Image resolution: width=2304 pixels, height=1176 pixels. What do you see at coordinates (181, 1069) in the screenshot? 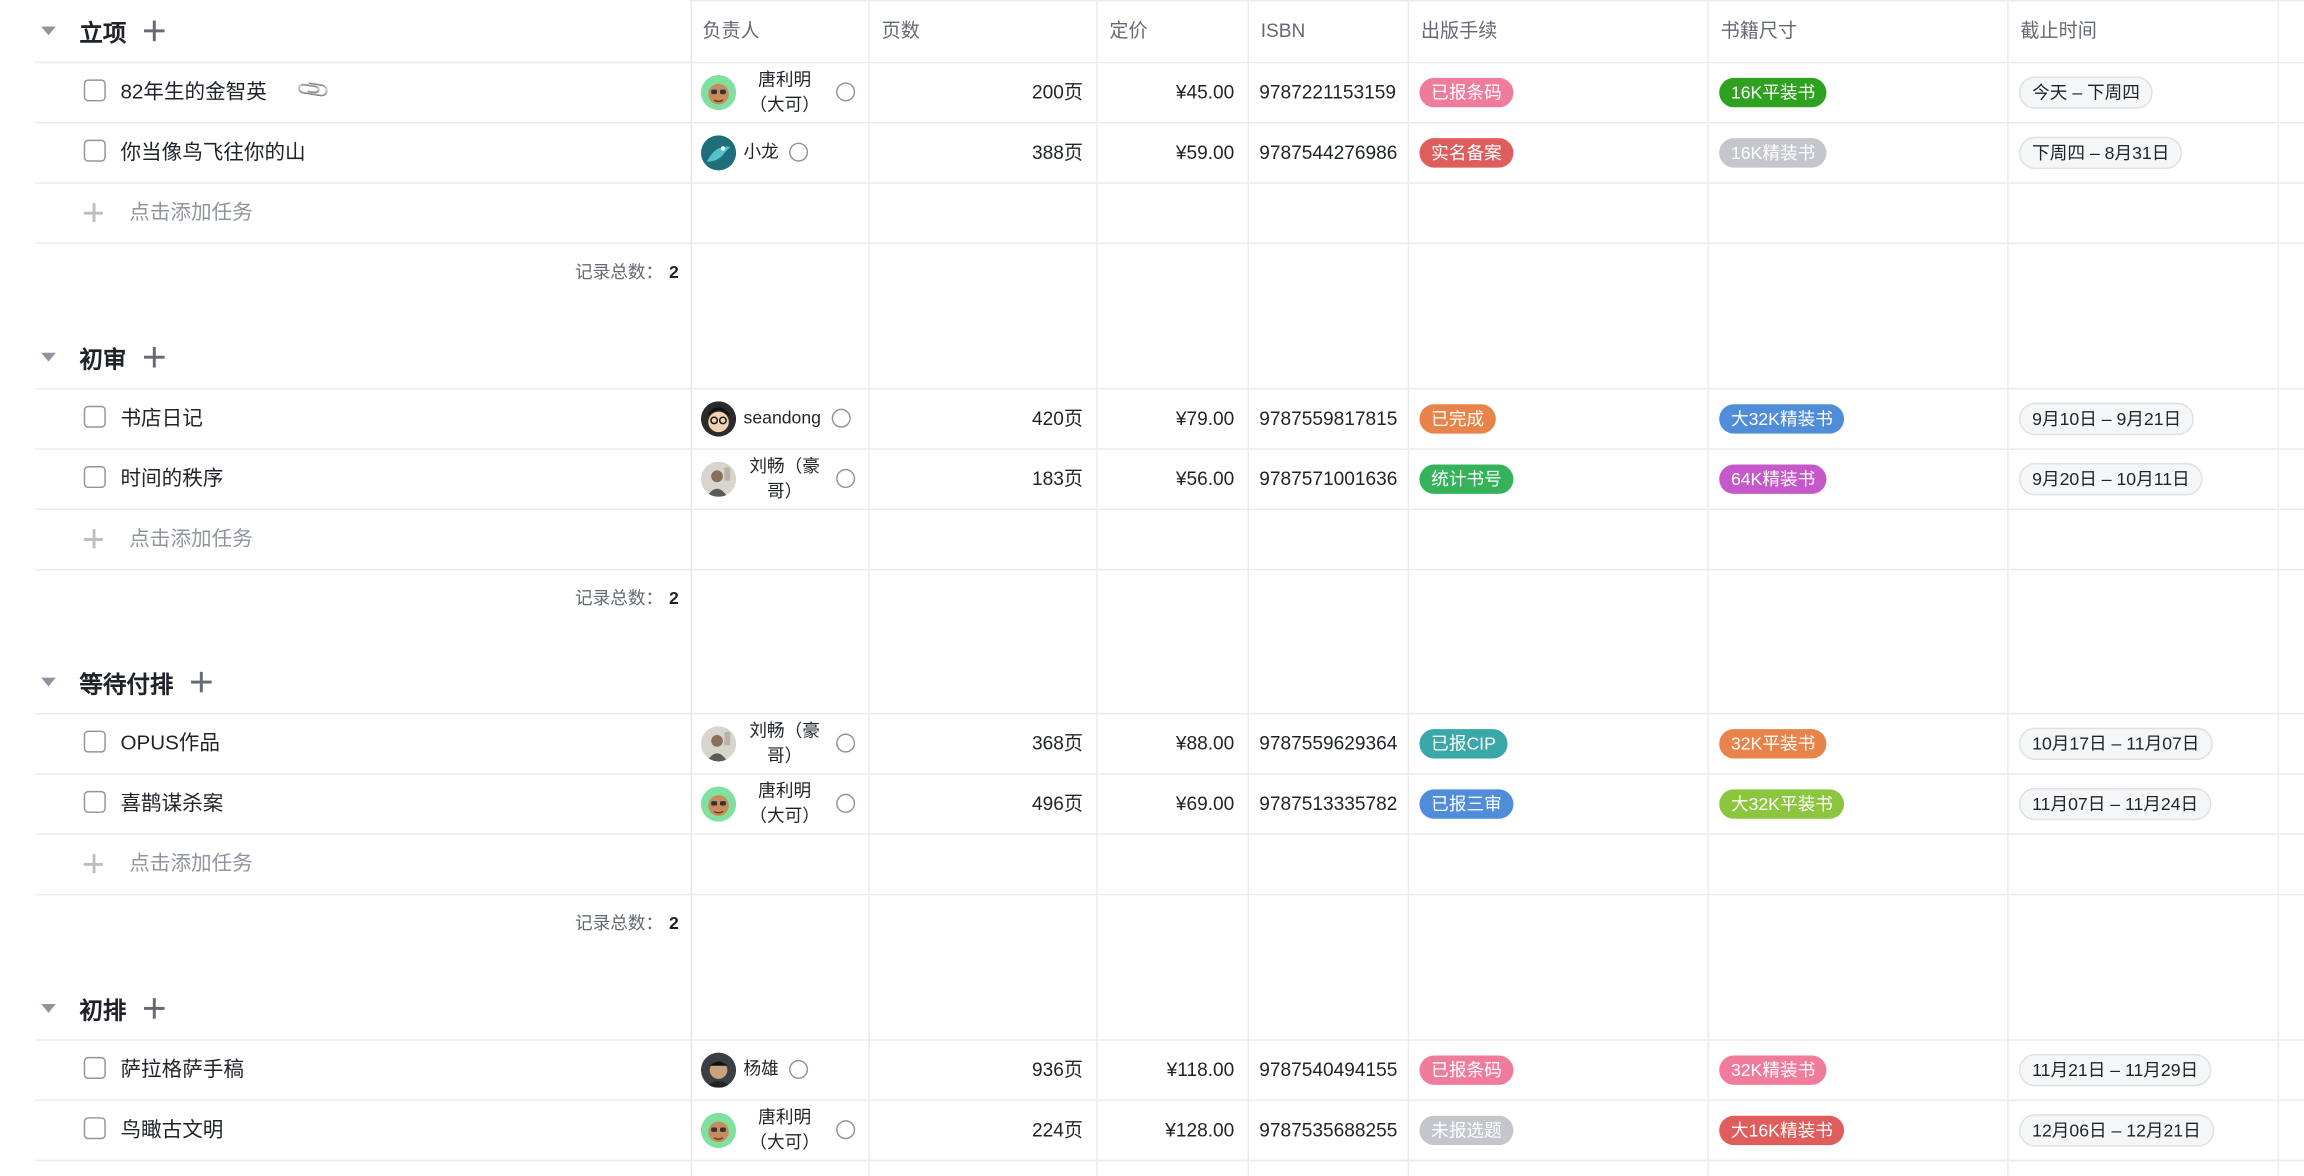
I see `task-name: 萨拉格萨手稿` at bounding box center [181, 1069].